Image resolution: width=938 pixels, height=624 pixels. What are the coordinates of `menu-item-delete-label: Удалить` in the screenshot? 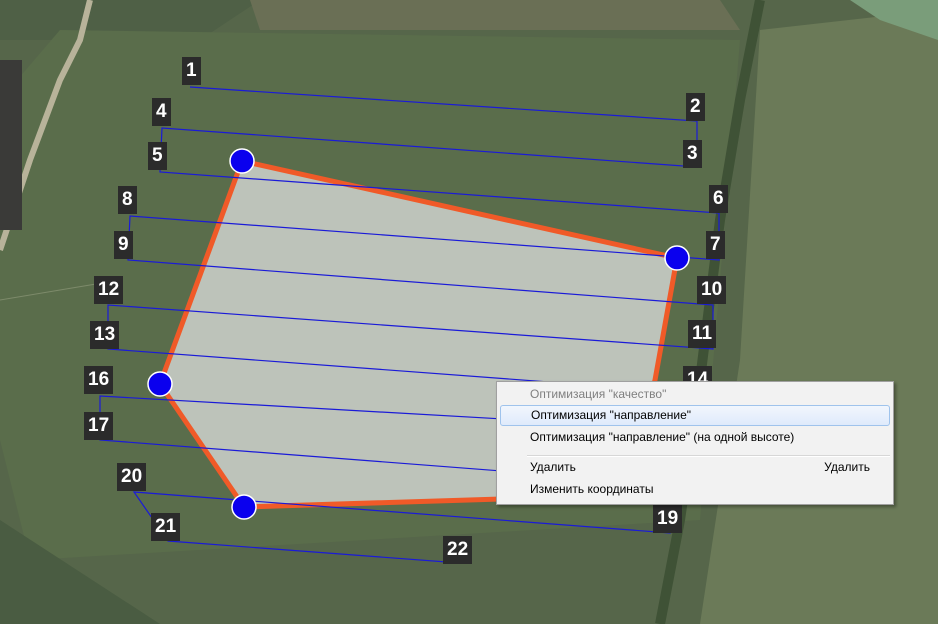 It's located at (553, 467).